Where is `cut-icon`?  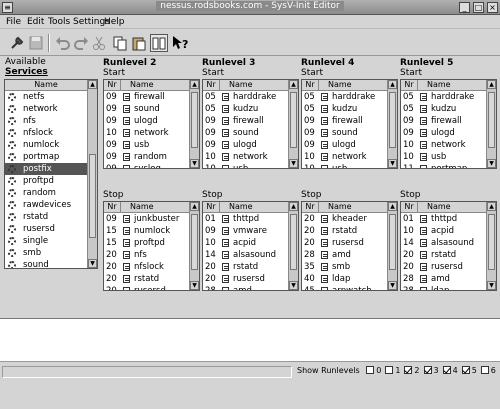 cut-icon is located at coordinates (99, 43).